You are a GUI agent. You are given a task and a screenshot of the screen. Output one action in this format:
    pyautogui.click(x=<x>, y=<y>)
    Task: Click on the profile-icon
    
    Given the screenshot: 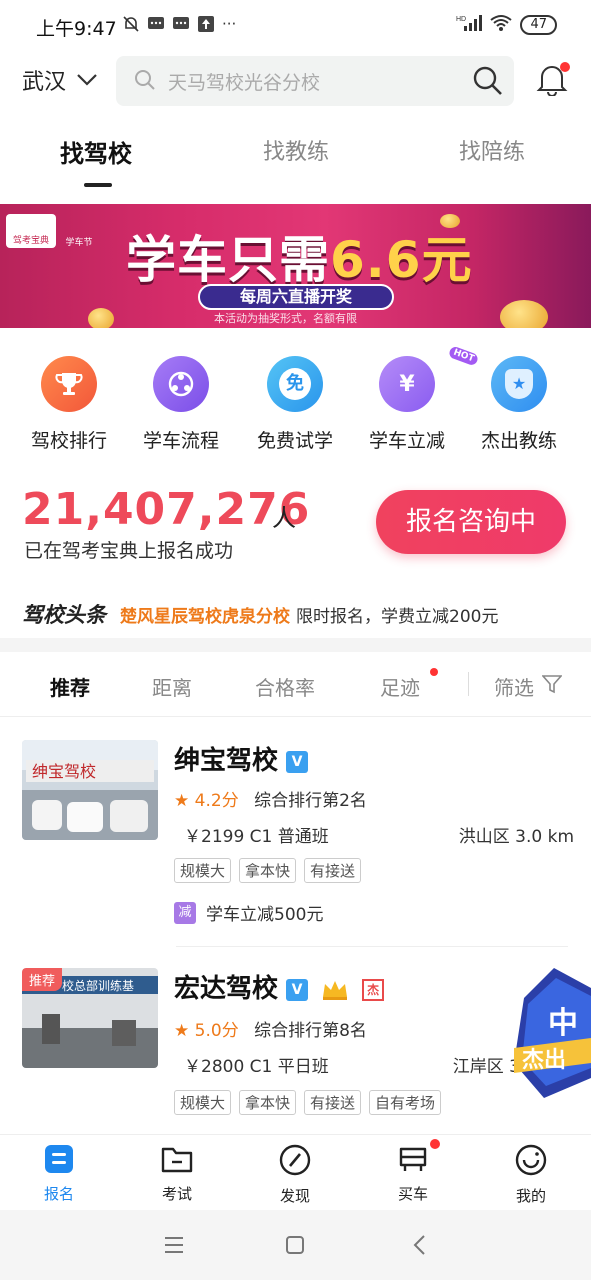 What is the action you would take?
    pyautogui.click(x=531, y=1162)
    